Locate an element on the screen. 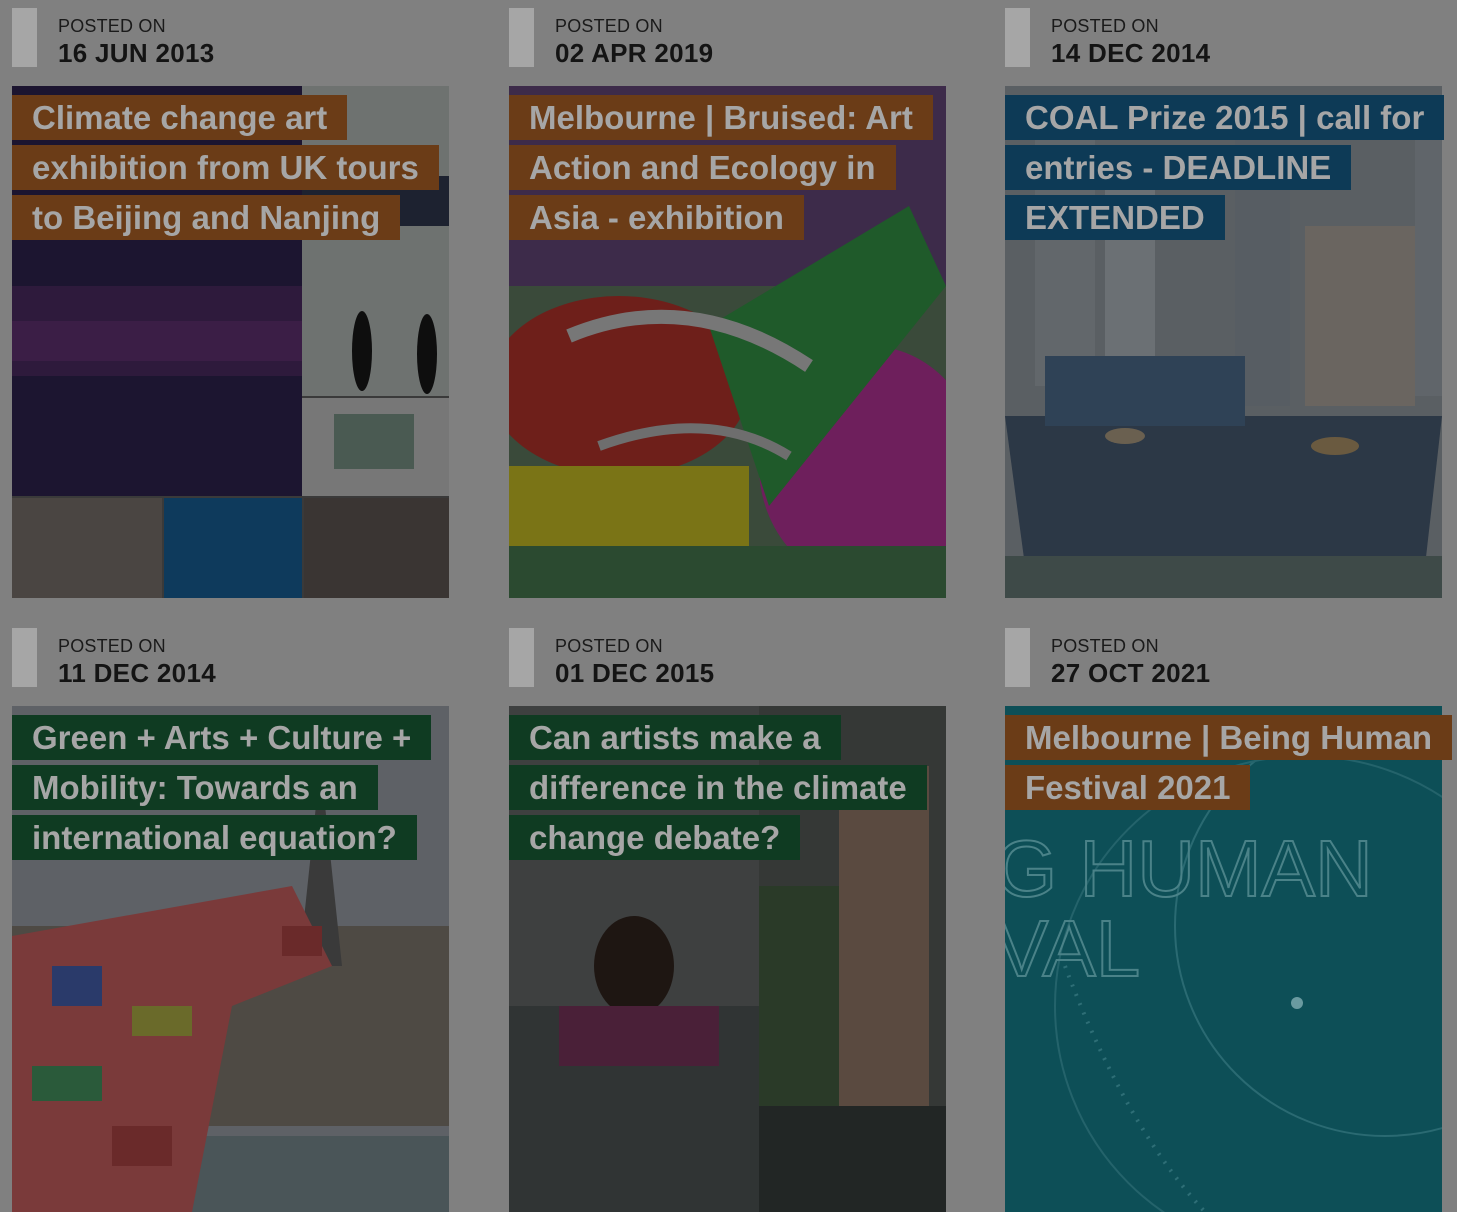  post-date: 16 JUN 2013 is located at coordinates (136, 53).